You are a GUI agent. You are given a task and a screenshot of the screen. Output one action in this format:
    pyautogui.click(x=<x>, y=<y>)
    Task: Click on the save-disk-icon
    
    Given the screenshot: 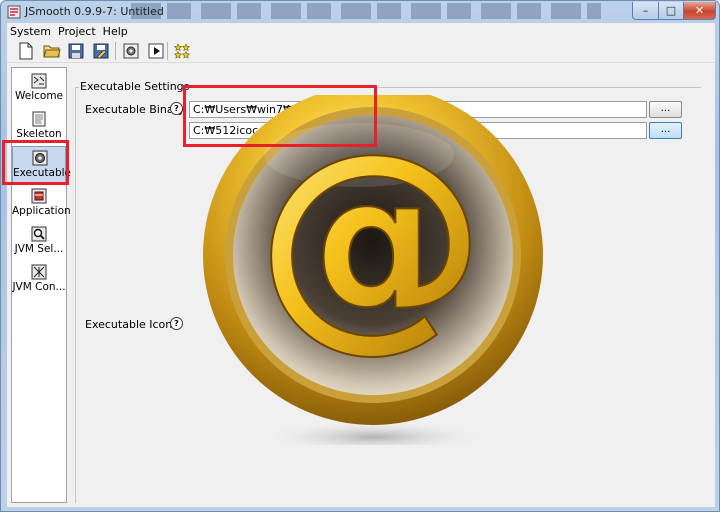 What is the action you would take?
    pyautogui.click(x=76, y=51)
    